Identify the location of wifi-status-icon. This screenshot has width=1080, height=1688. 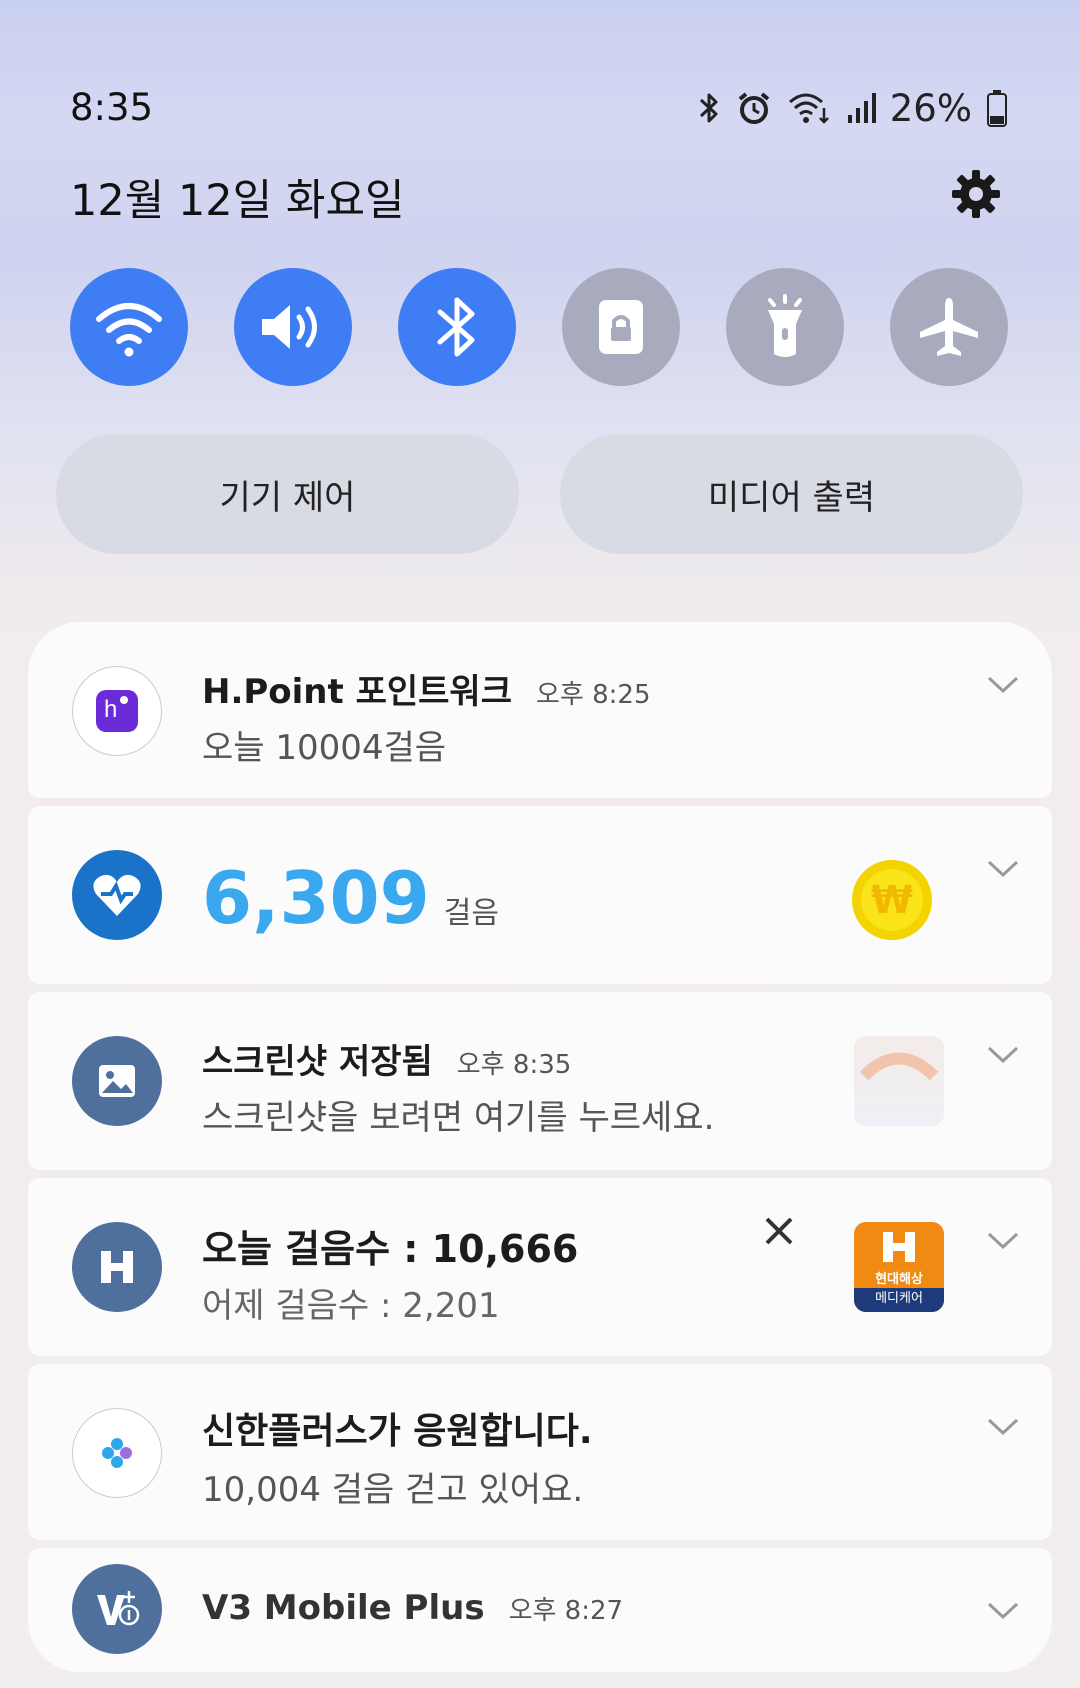
(808, 108).